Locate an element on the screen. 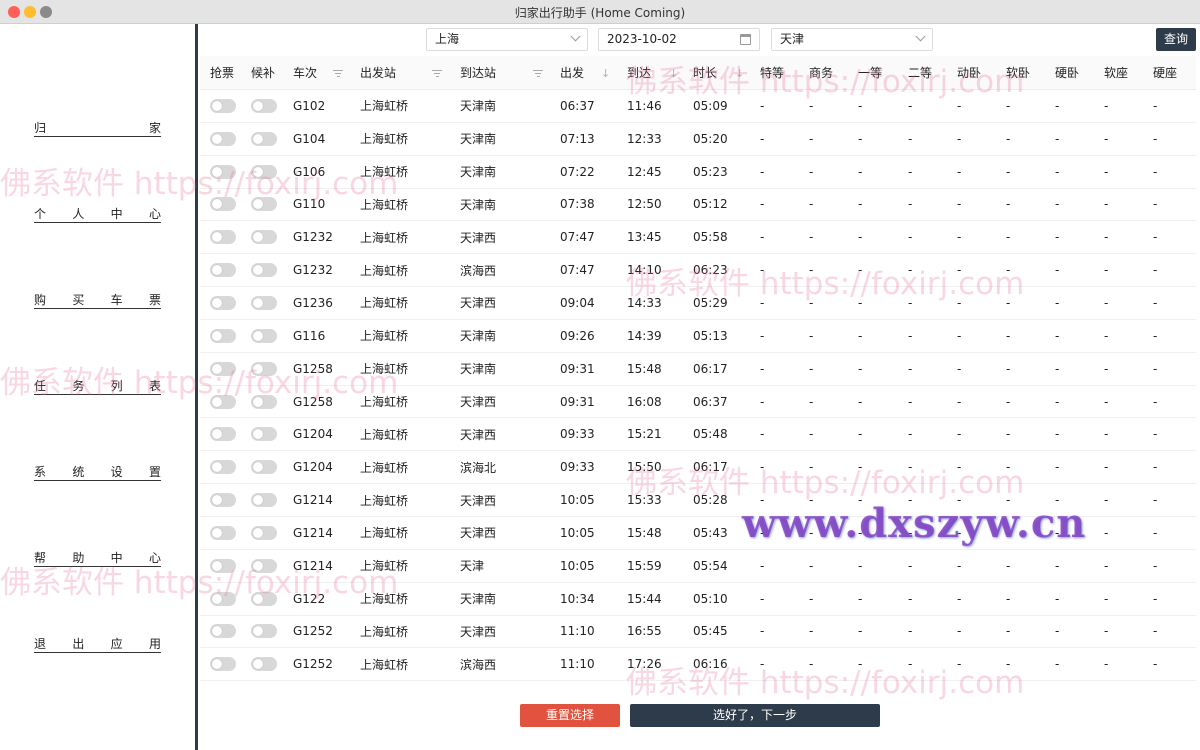 The width and height of the screenshot is (1200, 750). cell-seat-yingzuo: - is located at coordinates (1155, 270).